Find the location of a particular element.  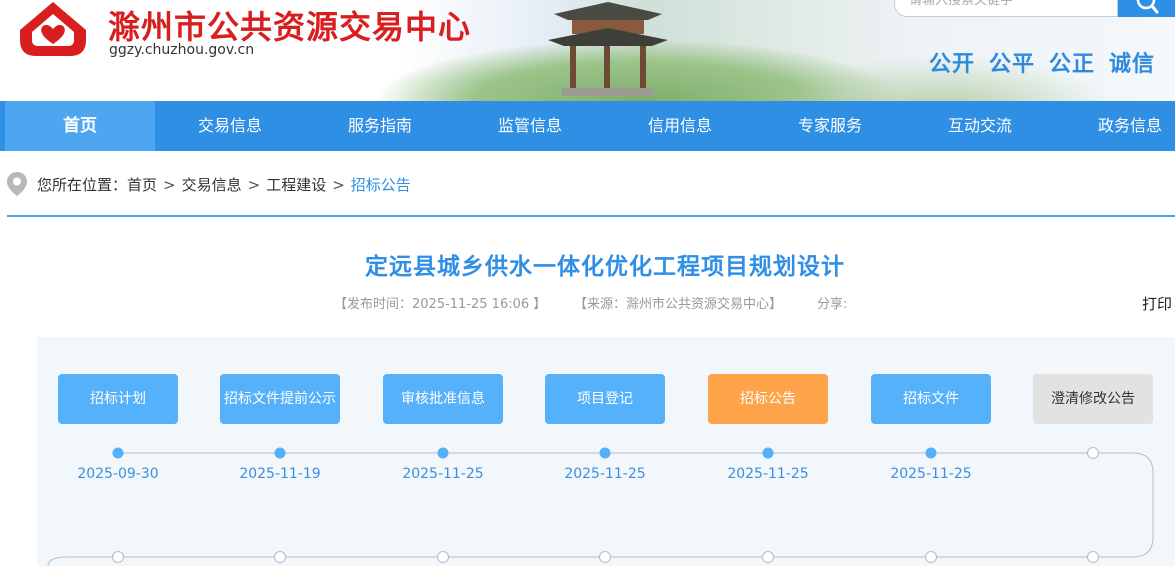

step-dot-current is located at coordinates (768, 453).